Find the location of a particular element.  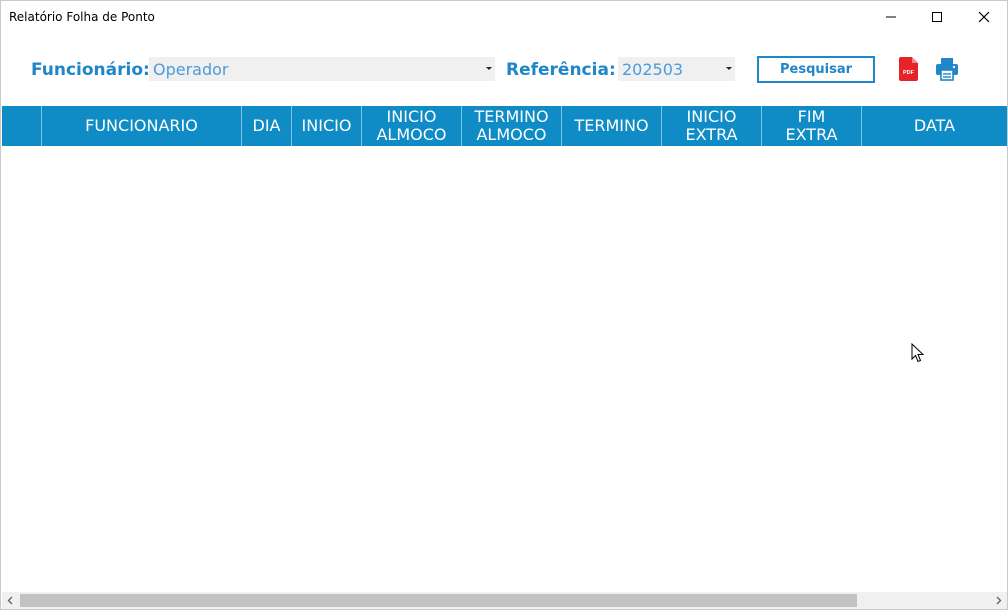

close-button is located at coordinates (984, 16).